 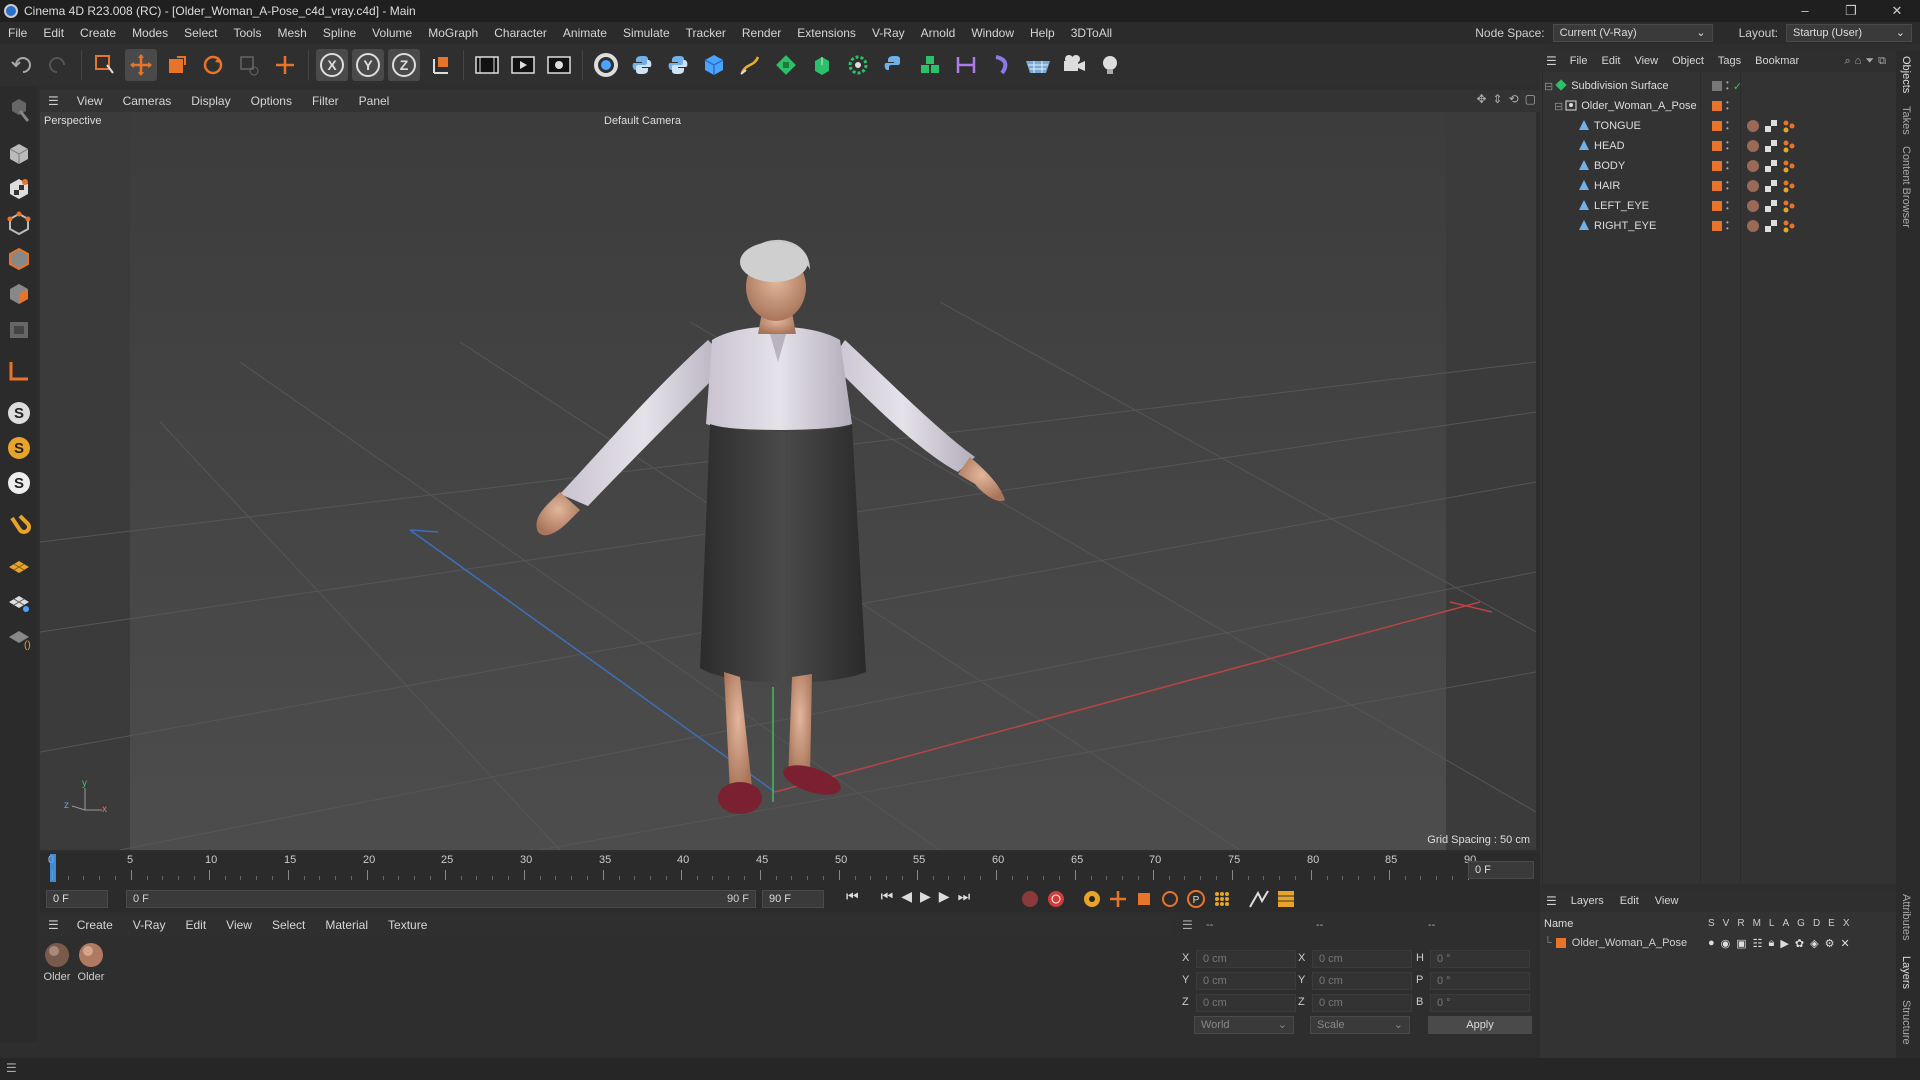 I want to click on menu-help: Help, so click(x=1042, y=33).